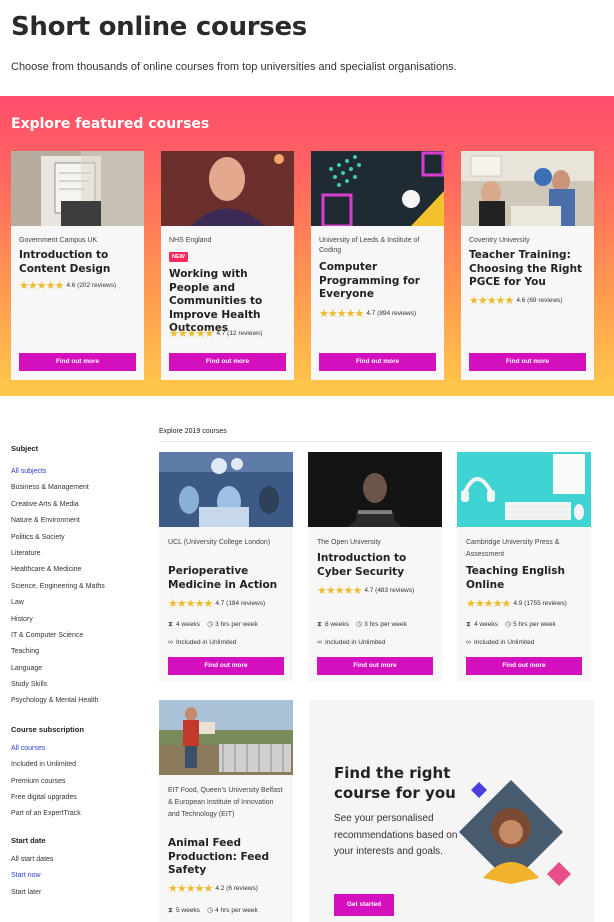  I want to click on course-org: Cambridge University Press & Assessment, so click(513, 548).